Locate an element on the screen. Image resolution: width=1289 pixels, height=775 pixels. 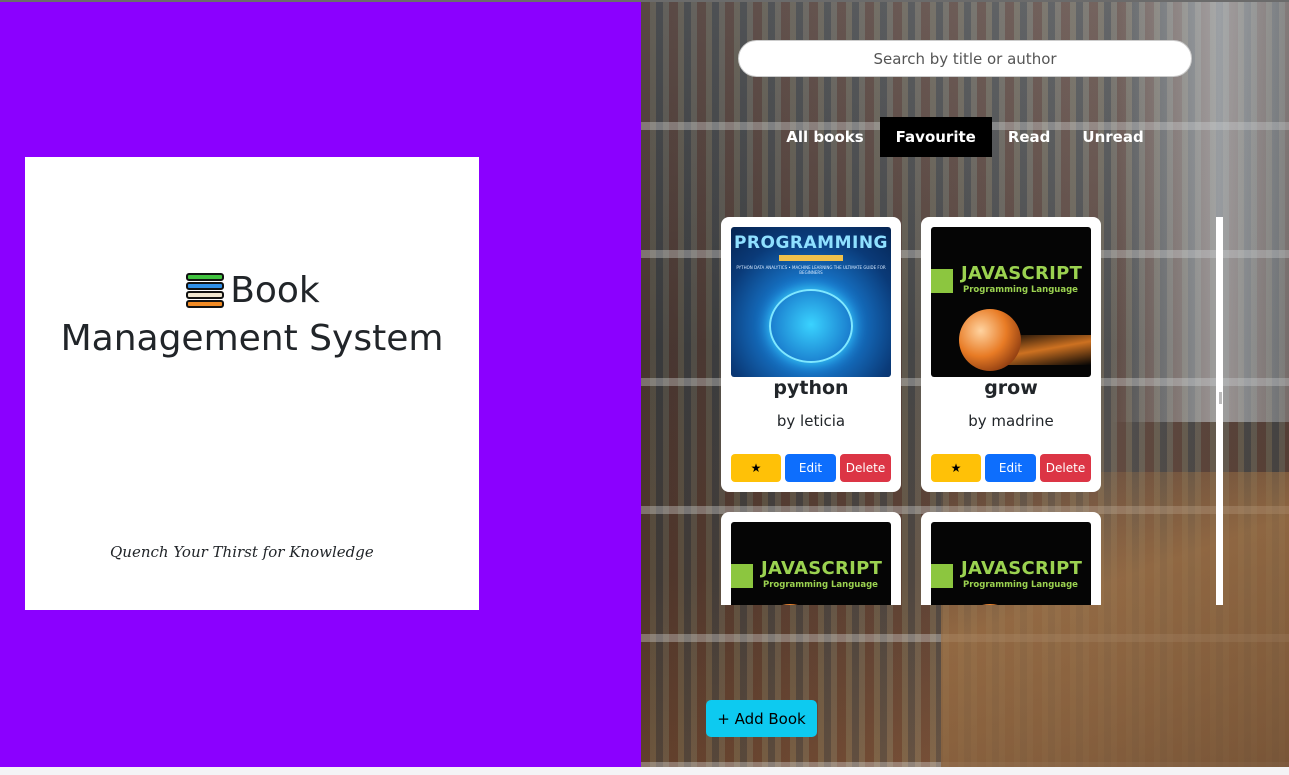
tab-all-books: All books is located at coordinates (824, 137).